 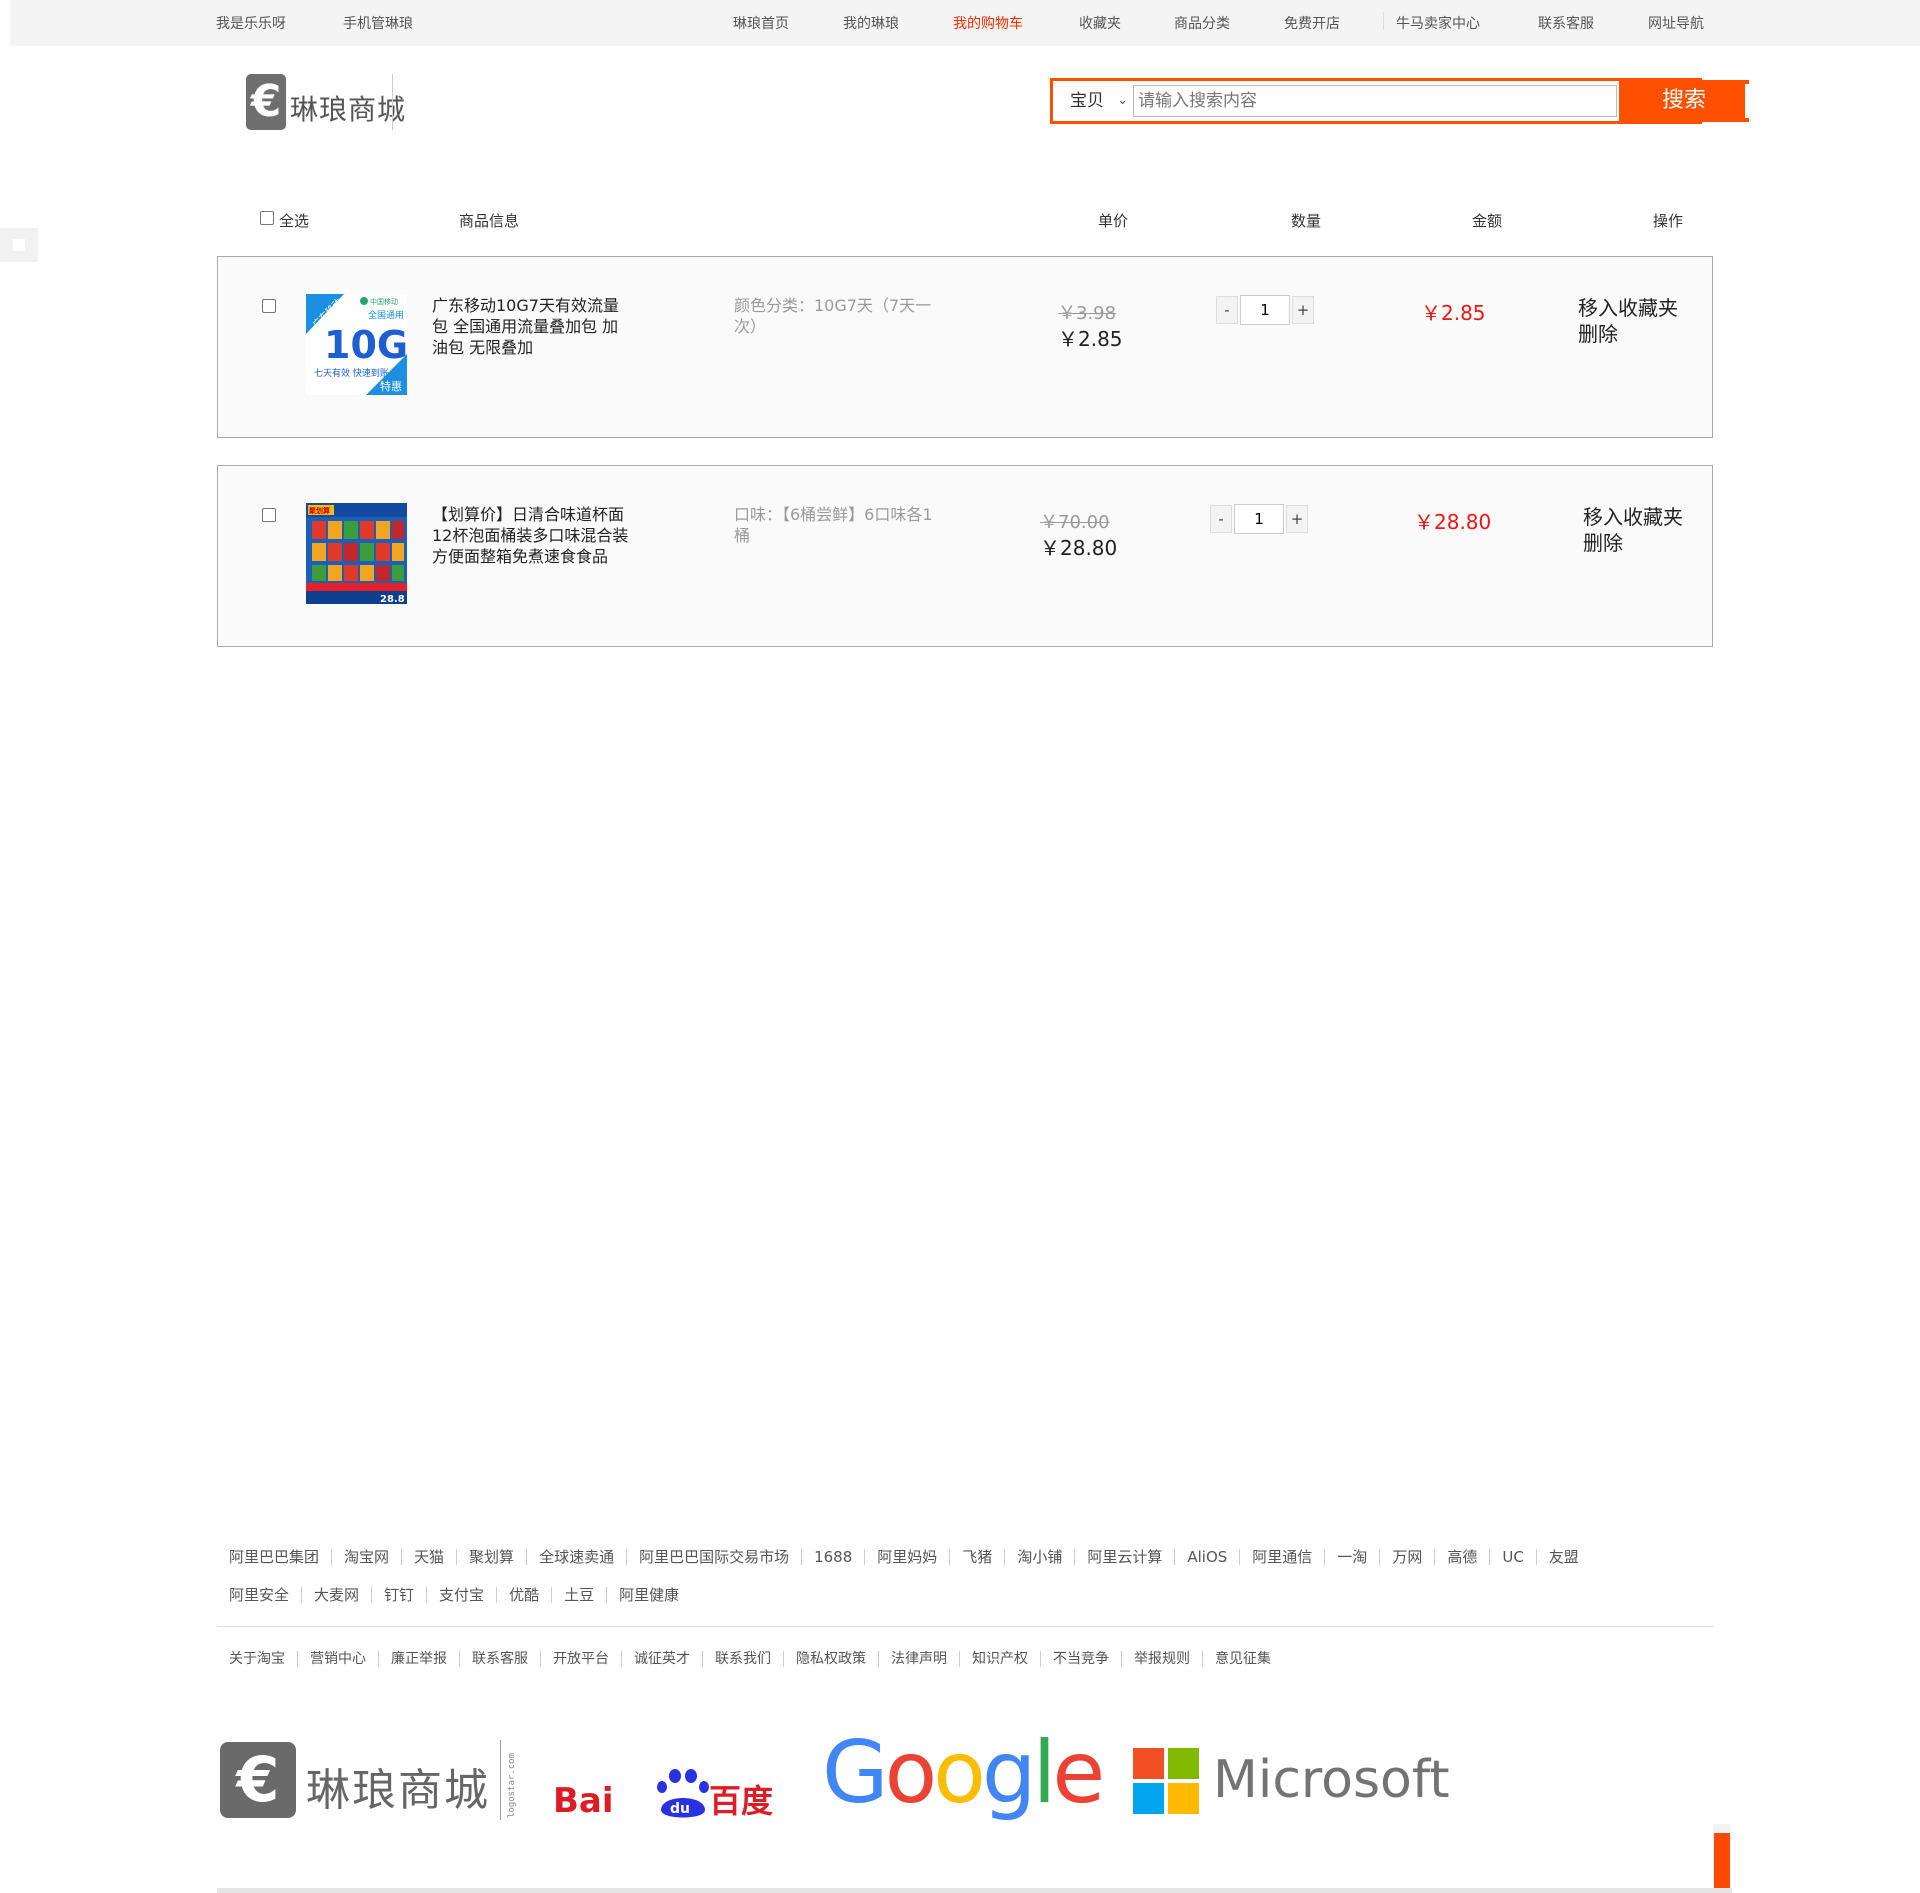 I want to click on top-nav-seller-center: 牛马卖家中心, so click(x=1438, y=23).